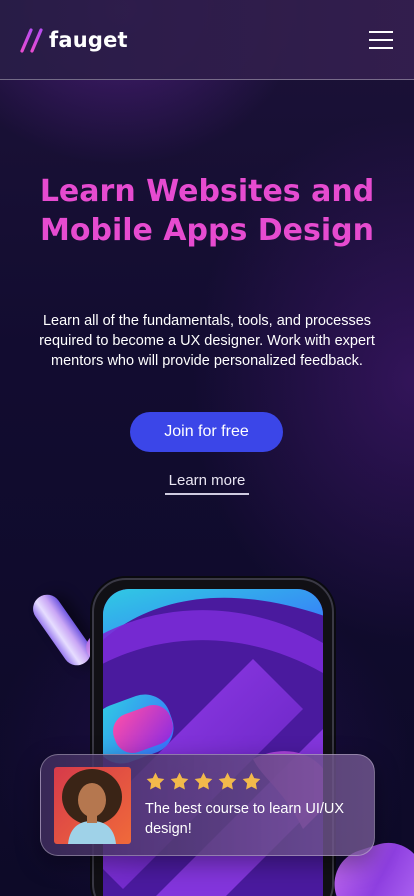  I want to click on review-card: The best course to learn UI/UX design!, so click(207, 805).